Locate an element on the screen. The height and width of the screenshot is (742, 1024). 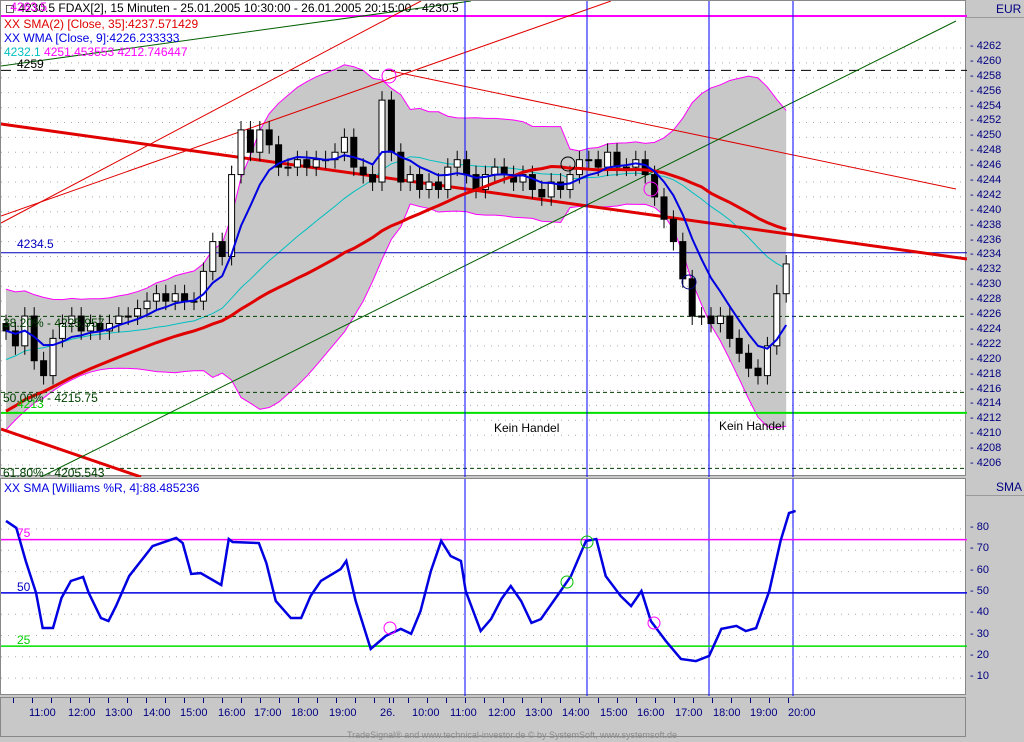
williams-tick-label: - 30 is located at coordinates (979, 633).